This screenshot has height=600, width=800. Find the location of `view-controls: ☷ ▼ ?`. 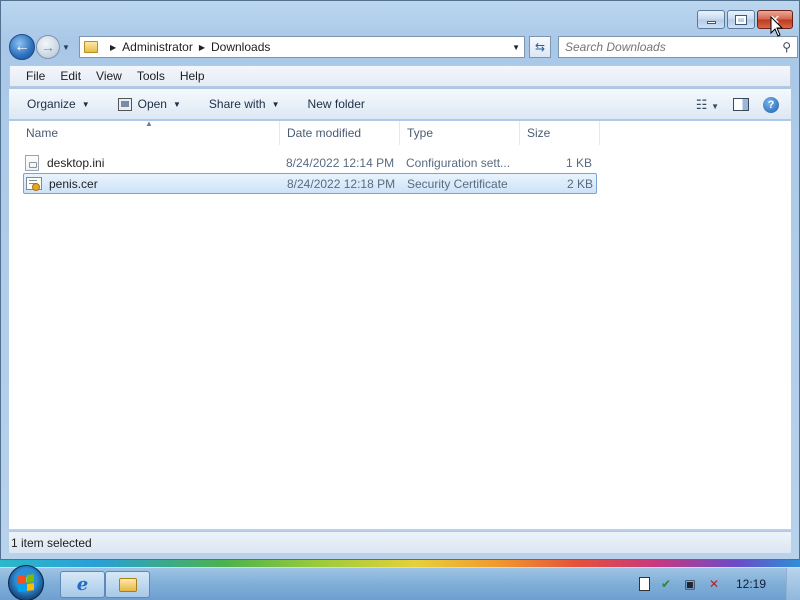

view-controls: ☷ ▼ ? is located at coordinates (737, 104).